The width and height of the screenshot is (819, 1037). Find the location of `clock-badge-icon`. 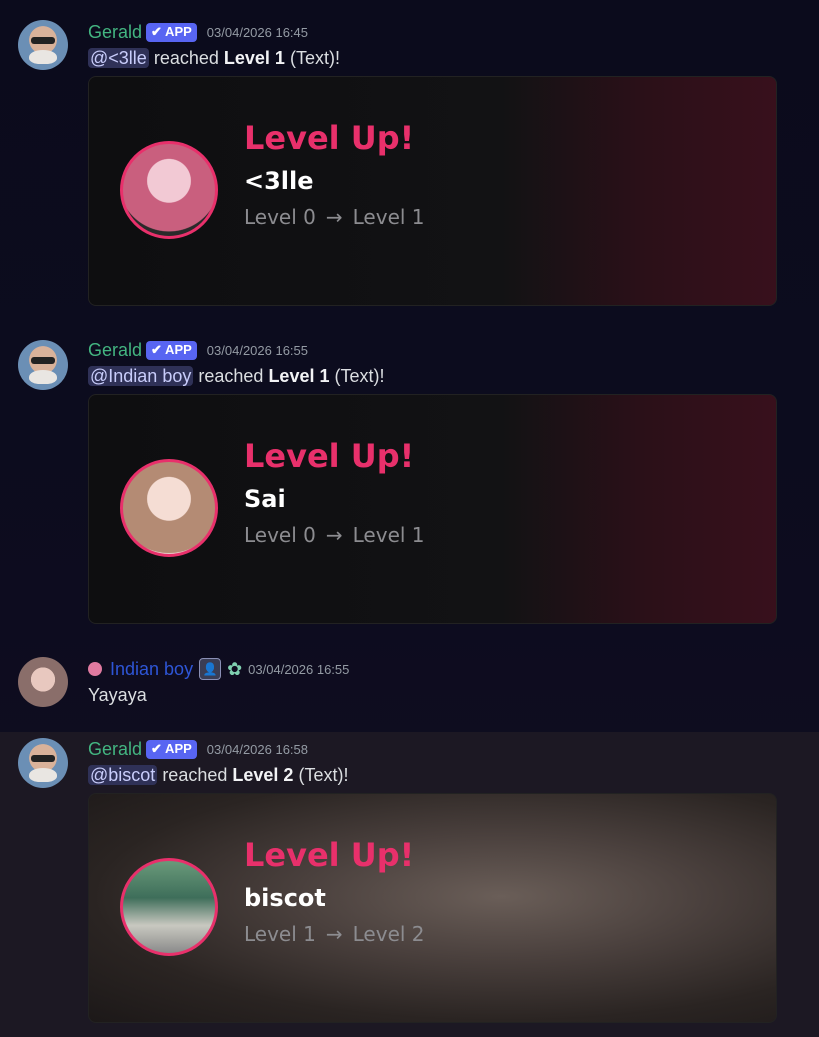

clock-badge-icon is located at coordinates (95, 669).